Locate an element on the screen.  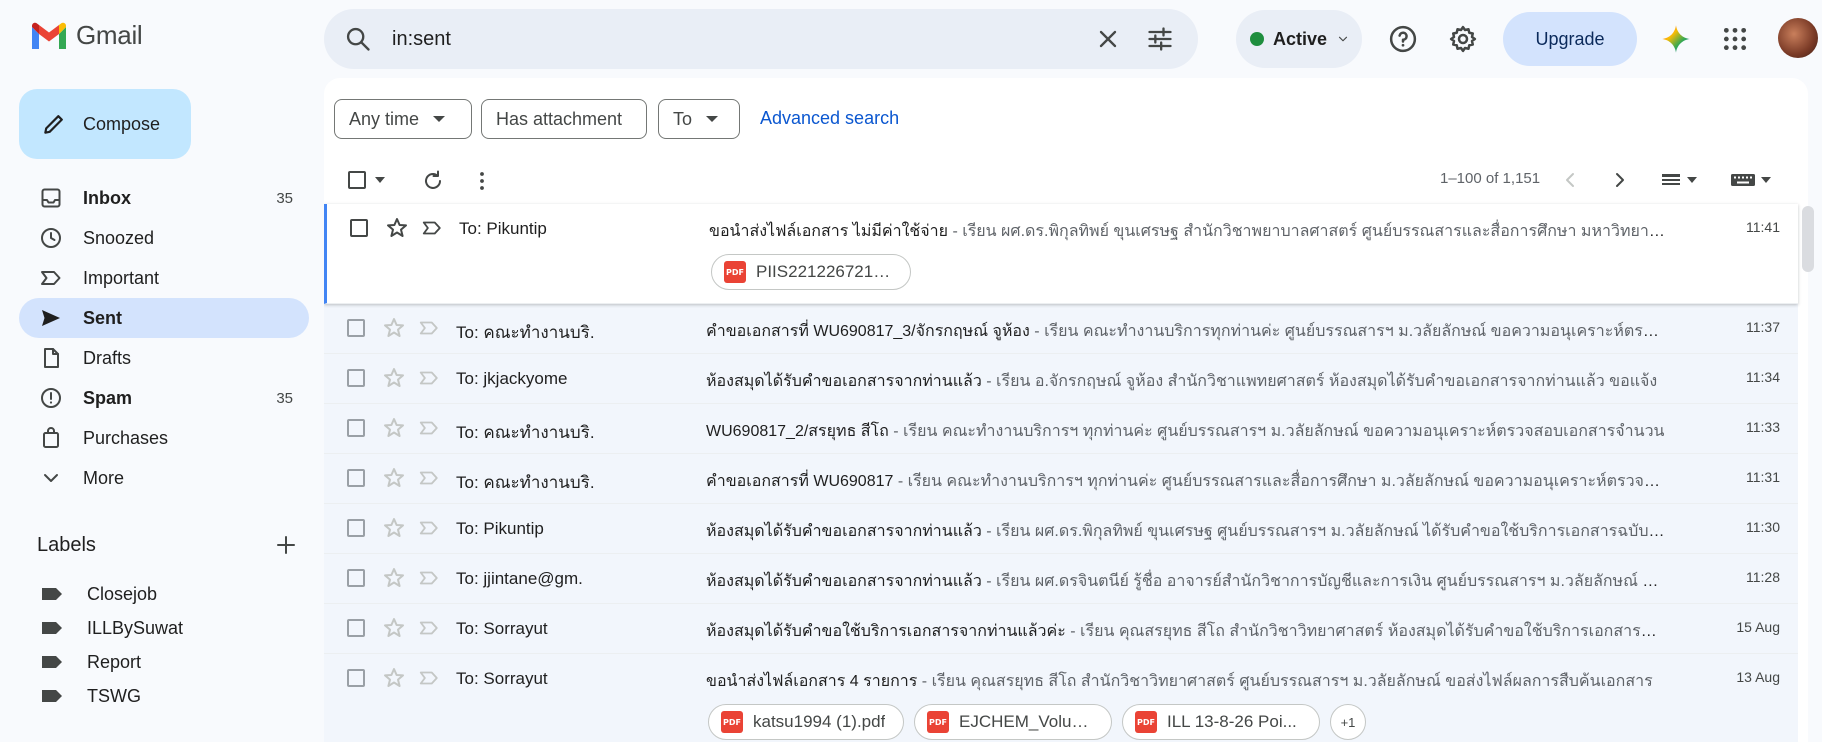
help-icon is located at coordinates (1403, 39).